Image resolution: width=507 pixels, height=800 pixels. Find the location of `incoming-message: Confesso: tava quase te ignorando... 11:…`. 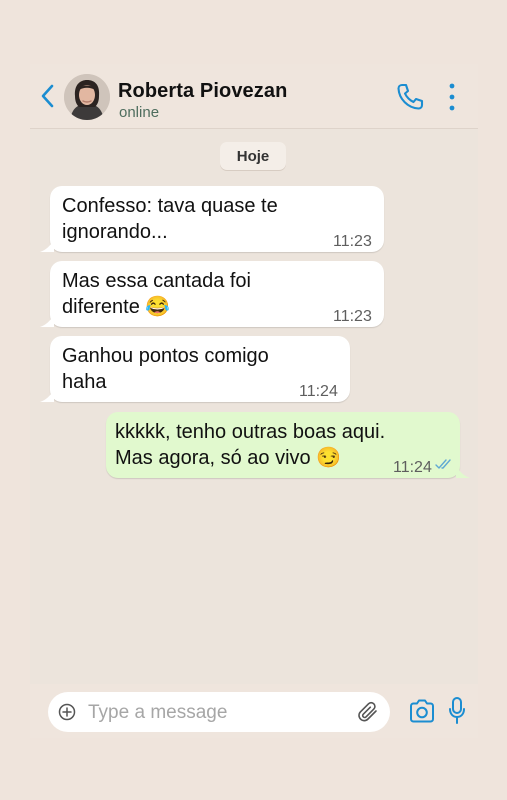

incoming-message: Confesso: tava quase te ignorando... 11:… is located at coordinates (212, 219).